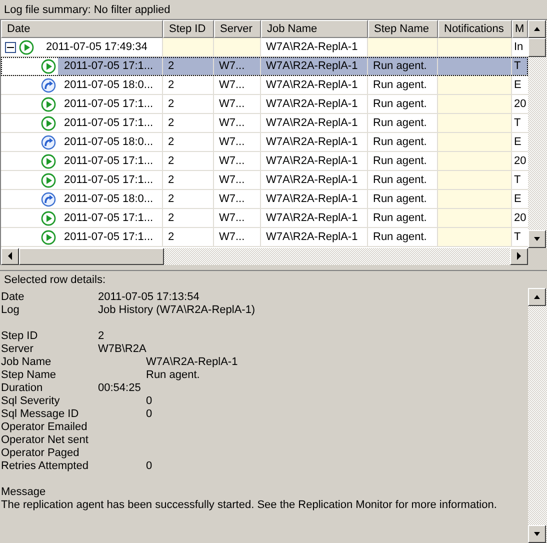 This screenshot has height=543, width=547. I want to click on table-row: 2011-07-05 17:49:34 W7A\R2A-ReplA-1 In, so click(264, 47).